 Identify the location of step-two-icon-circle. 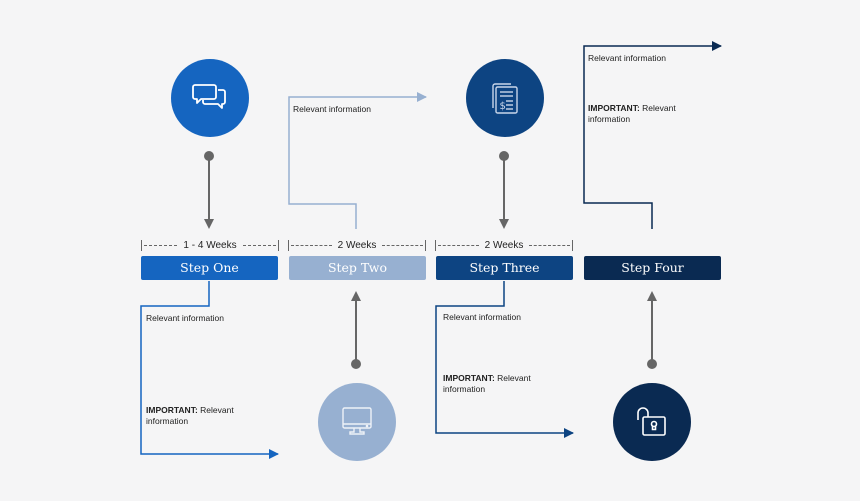
(357, 422).